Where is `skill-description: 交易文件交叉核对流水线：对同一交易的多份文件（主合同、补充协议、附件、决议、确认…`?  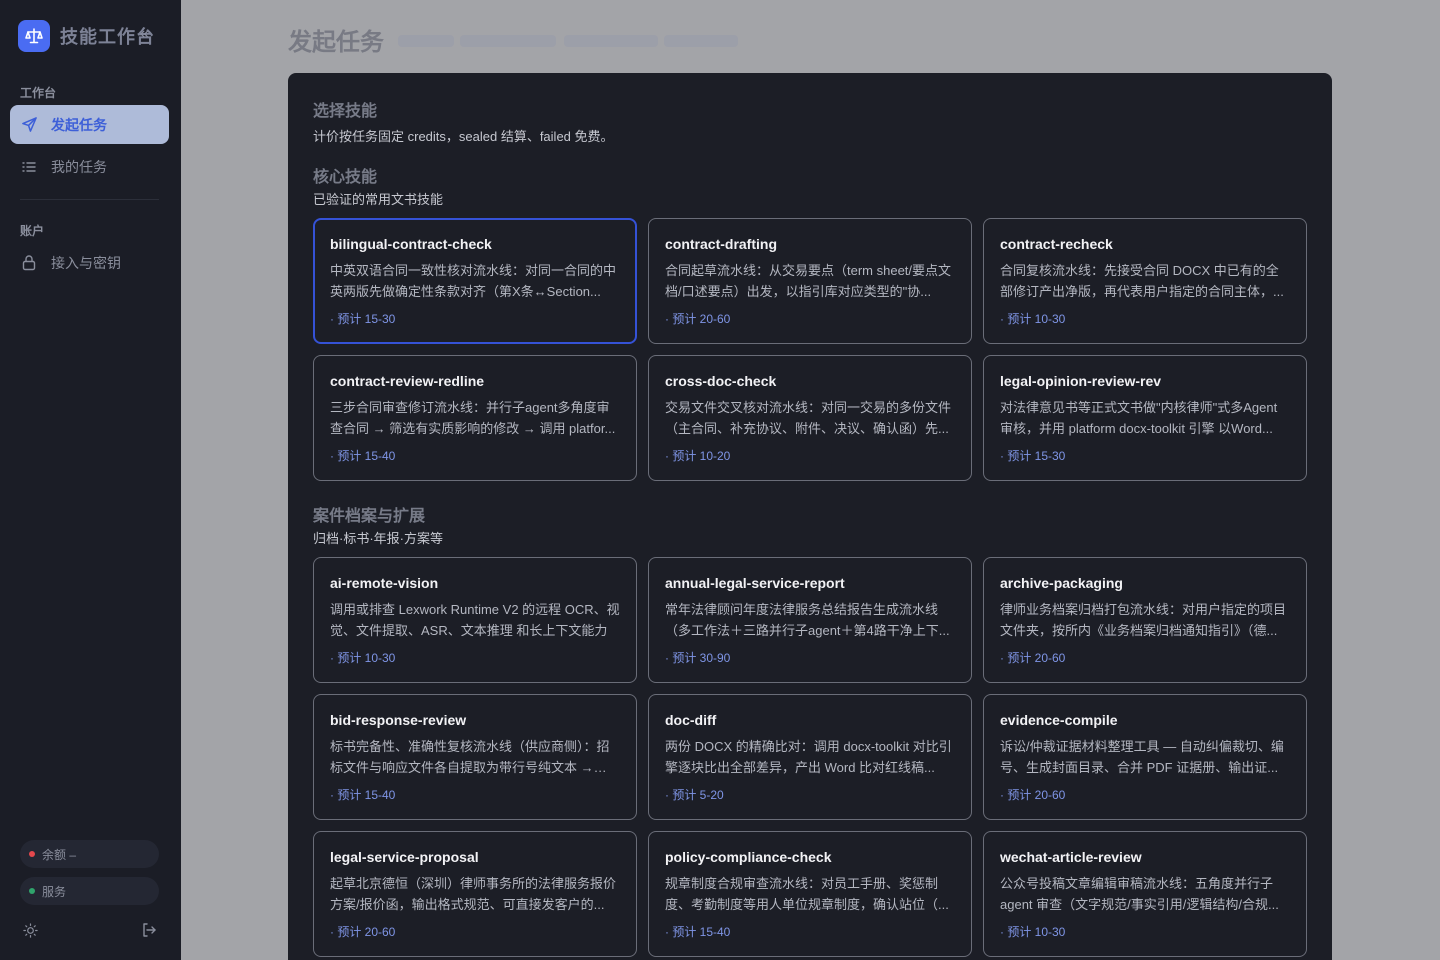
skill-description: 交易文件交叉核对流水线：对同一交易的多份文件（主合同、补充协议、附件、决议、确认… is located at coordinates (808, 418).